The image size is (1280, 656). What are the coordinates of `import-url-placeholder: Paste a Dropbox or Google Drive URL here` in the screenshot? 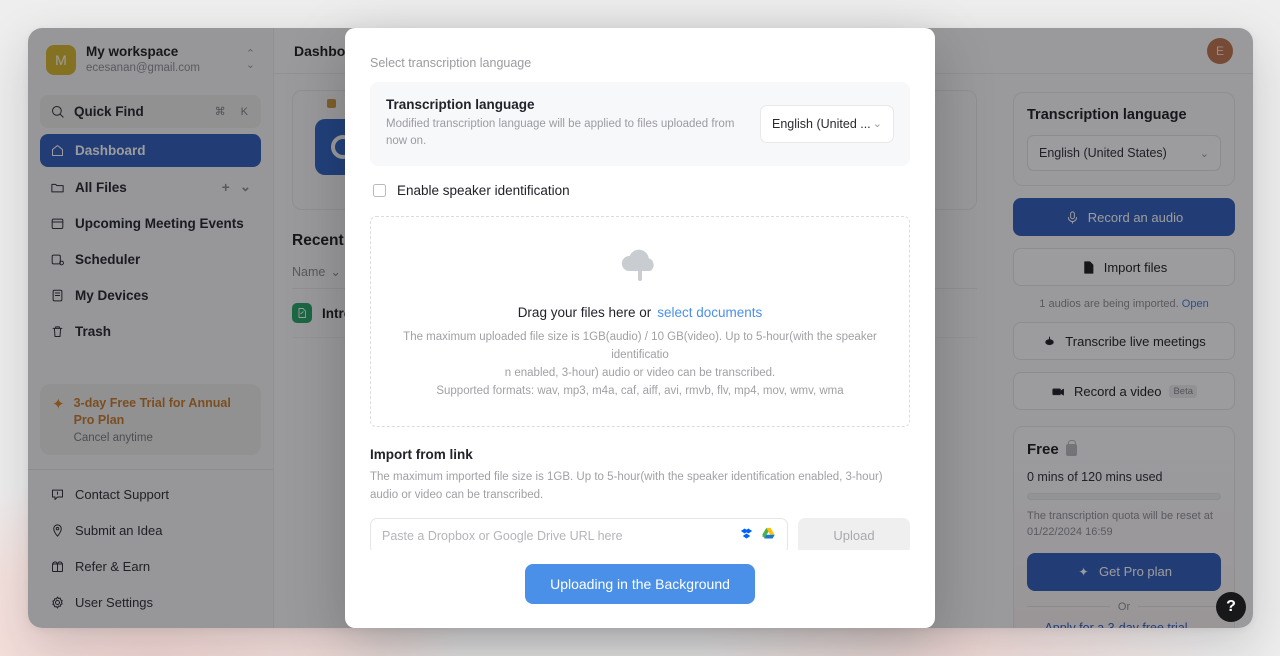 It's located at (502, 535).